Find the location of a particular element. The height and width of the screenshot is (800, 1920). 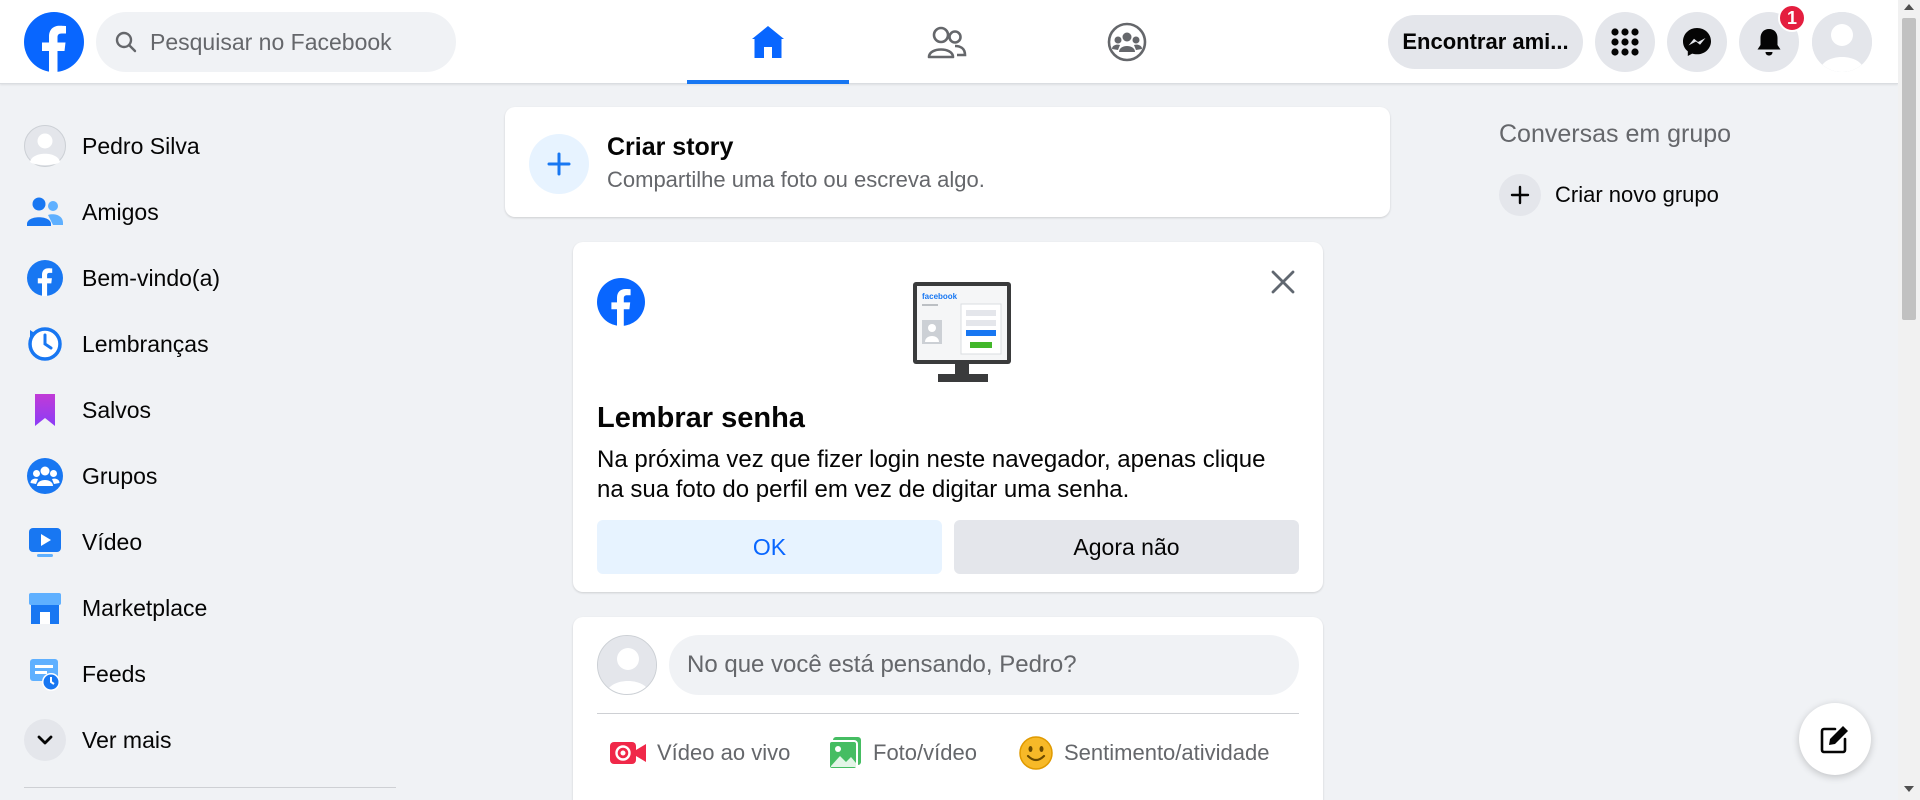

account-avatar is located at coordinates (1842, 42).